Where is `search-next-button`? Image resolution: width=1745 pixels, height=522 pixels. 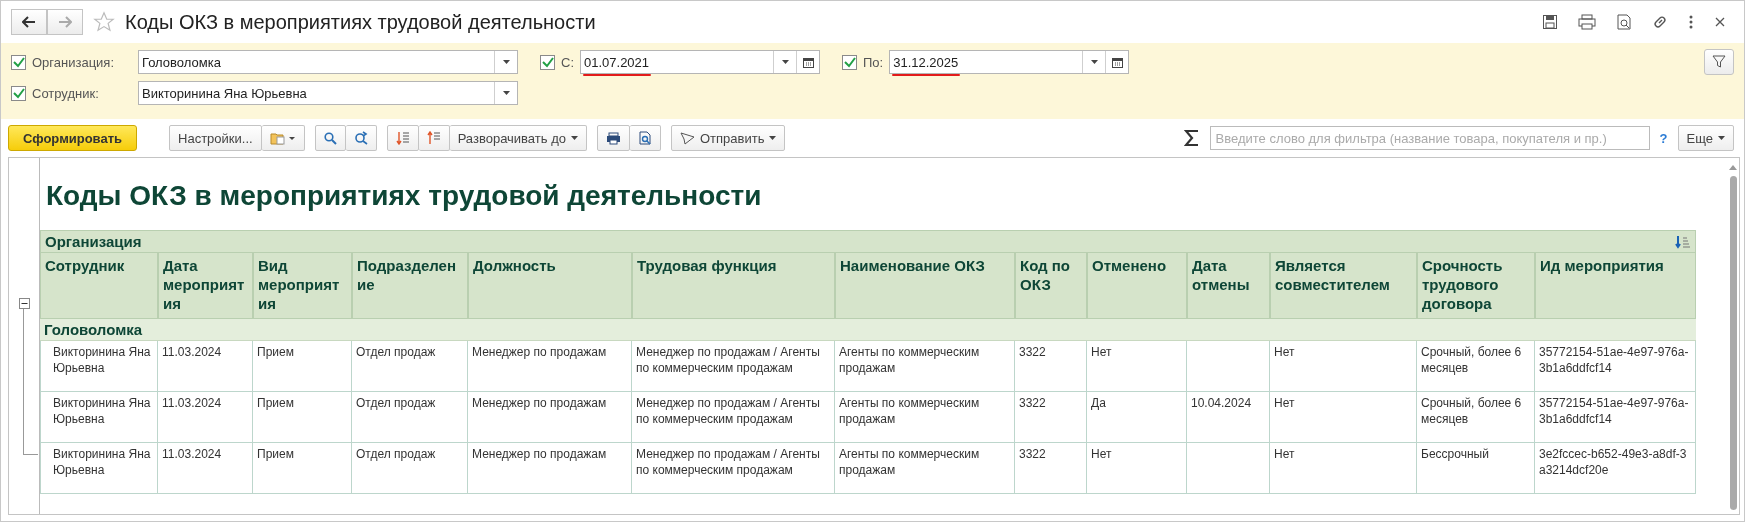
search-next-button is located at coordinates (361, 138).